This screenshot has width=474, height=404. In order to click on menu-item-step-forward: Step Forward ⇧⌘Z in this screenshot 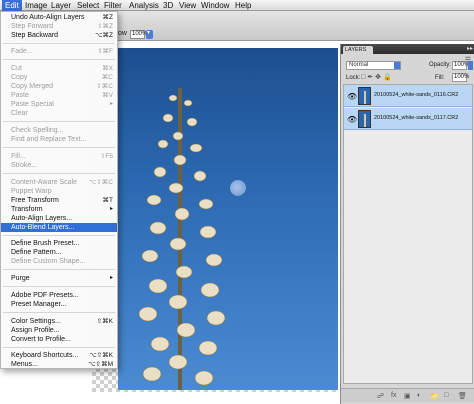, I will do `click(62, 26)`.